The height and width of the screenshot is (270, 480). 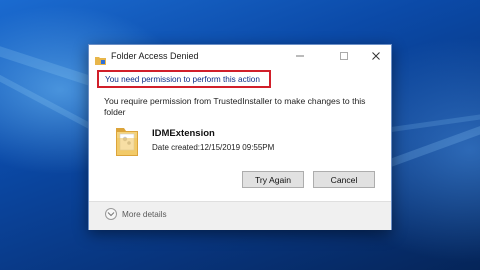 I want to click on maximize-icon, so click(x=344, y=56).